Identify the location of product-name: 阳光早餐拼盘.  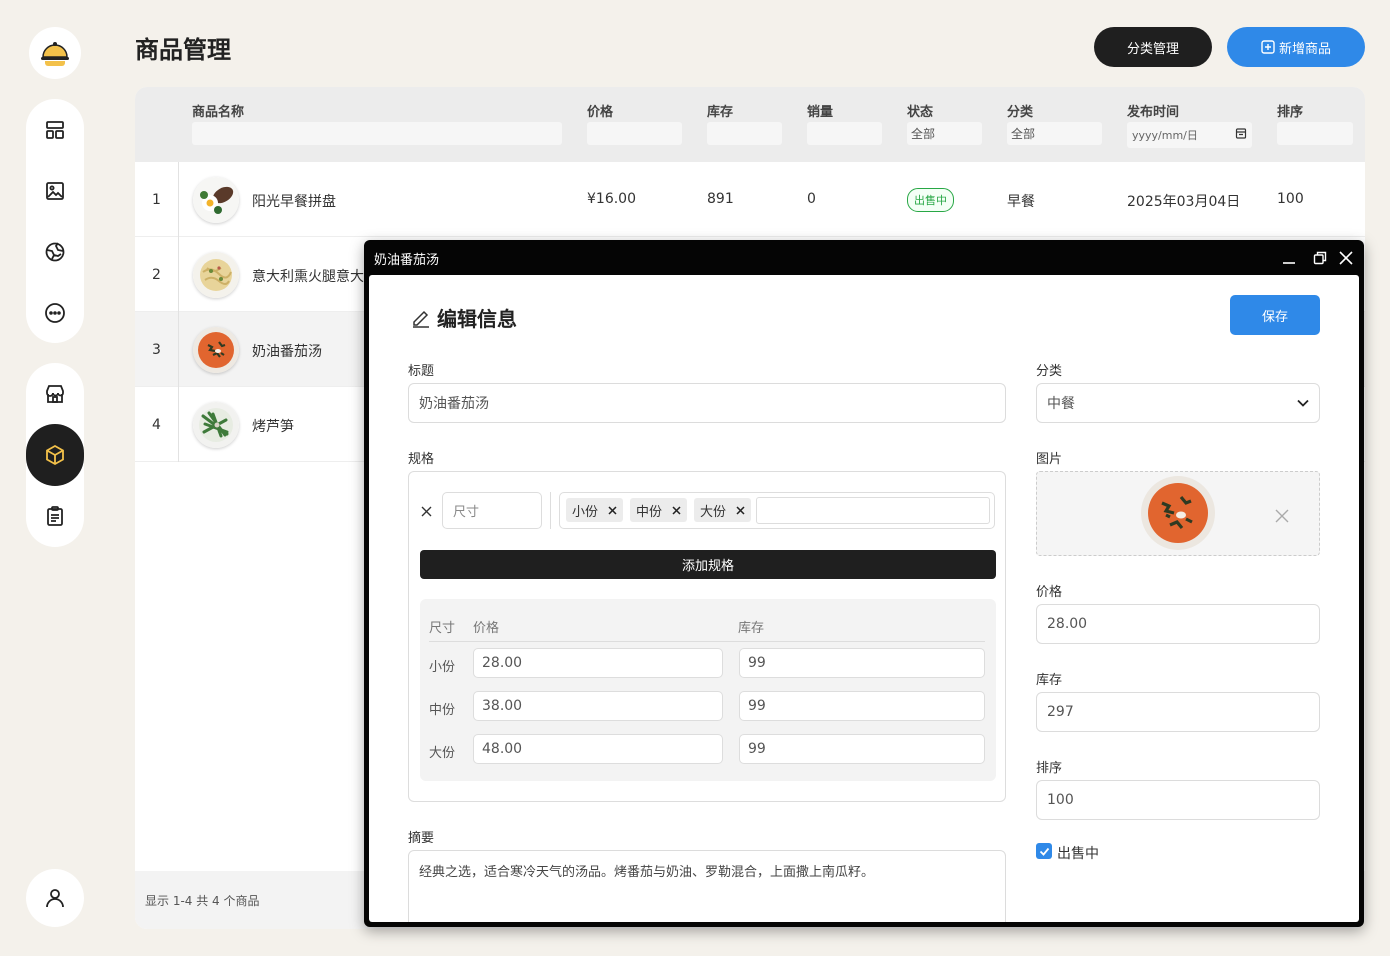
(294, 201).